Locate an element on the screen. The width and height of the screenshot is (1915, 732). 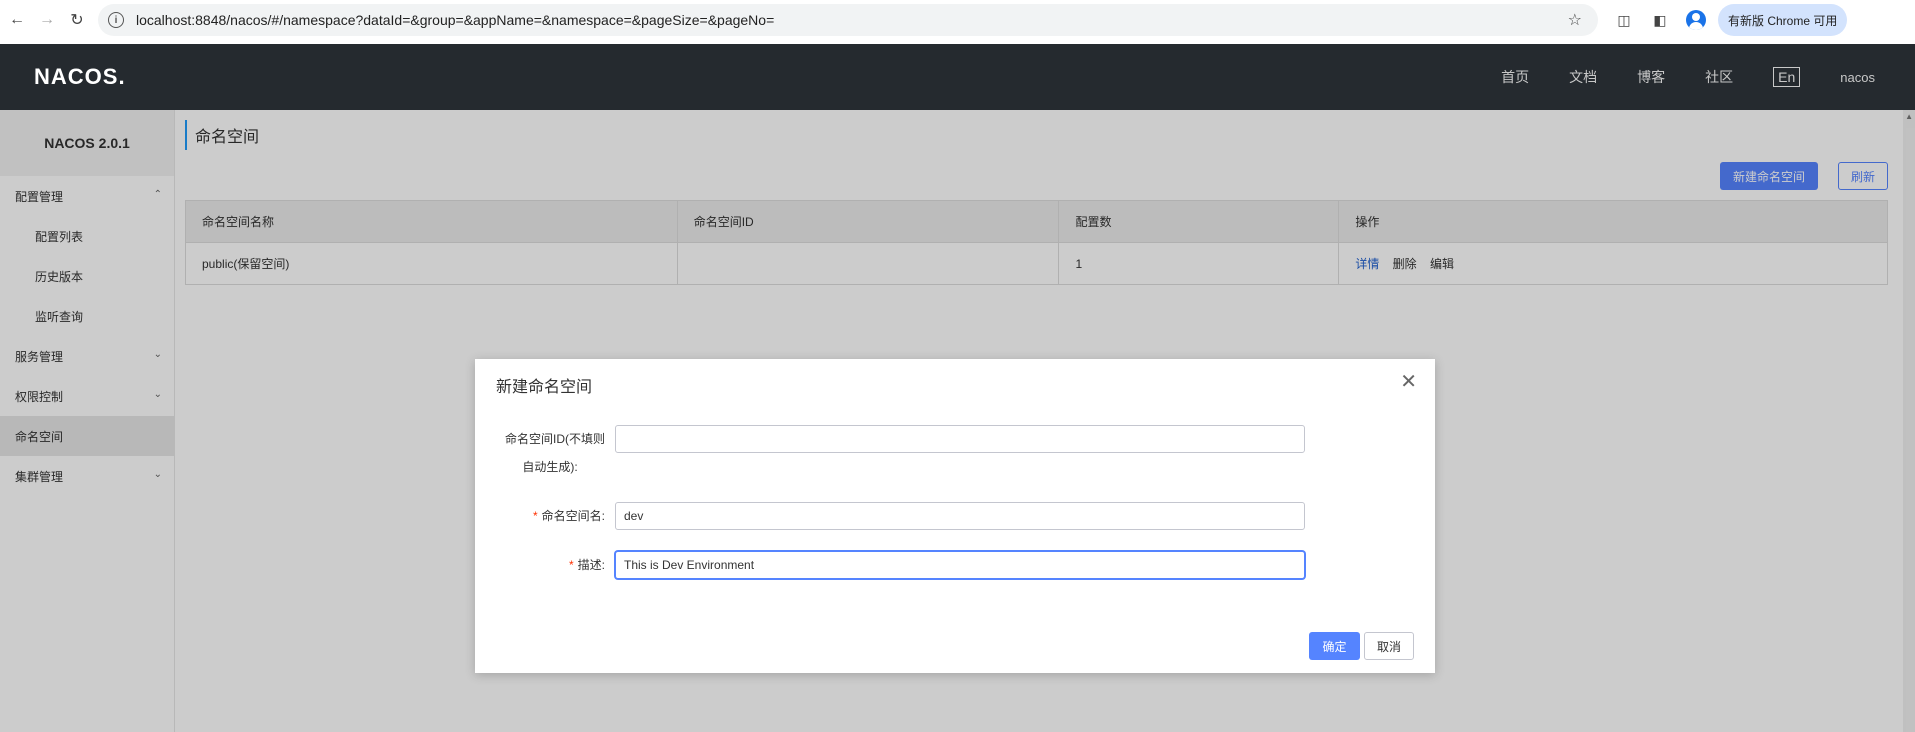
nav-blog: 博客 is located at coordinates (1651, 77).